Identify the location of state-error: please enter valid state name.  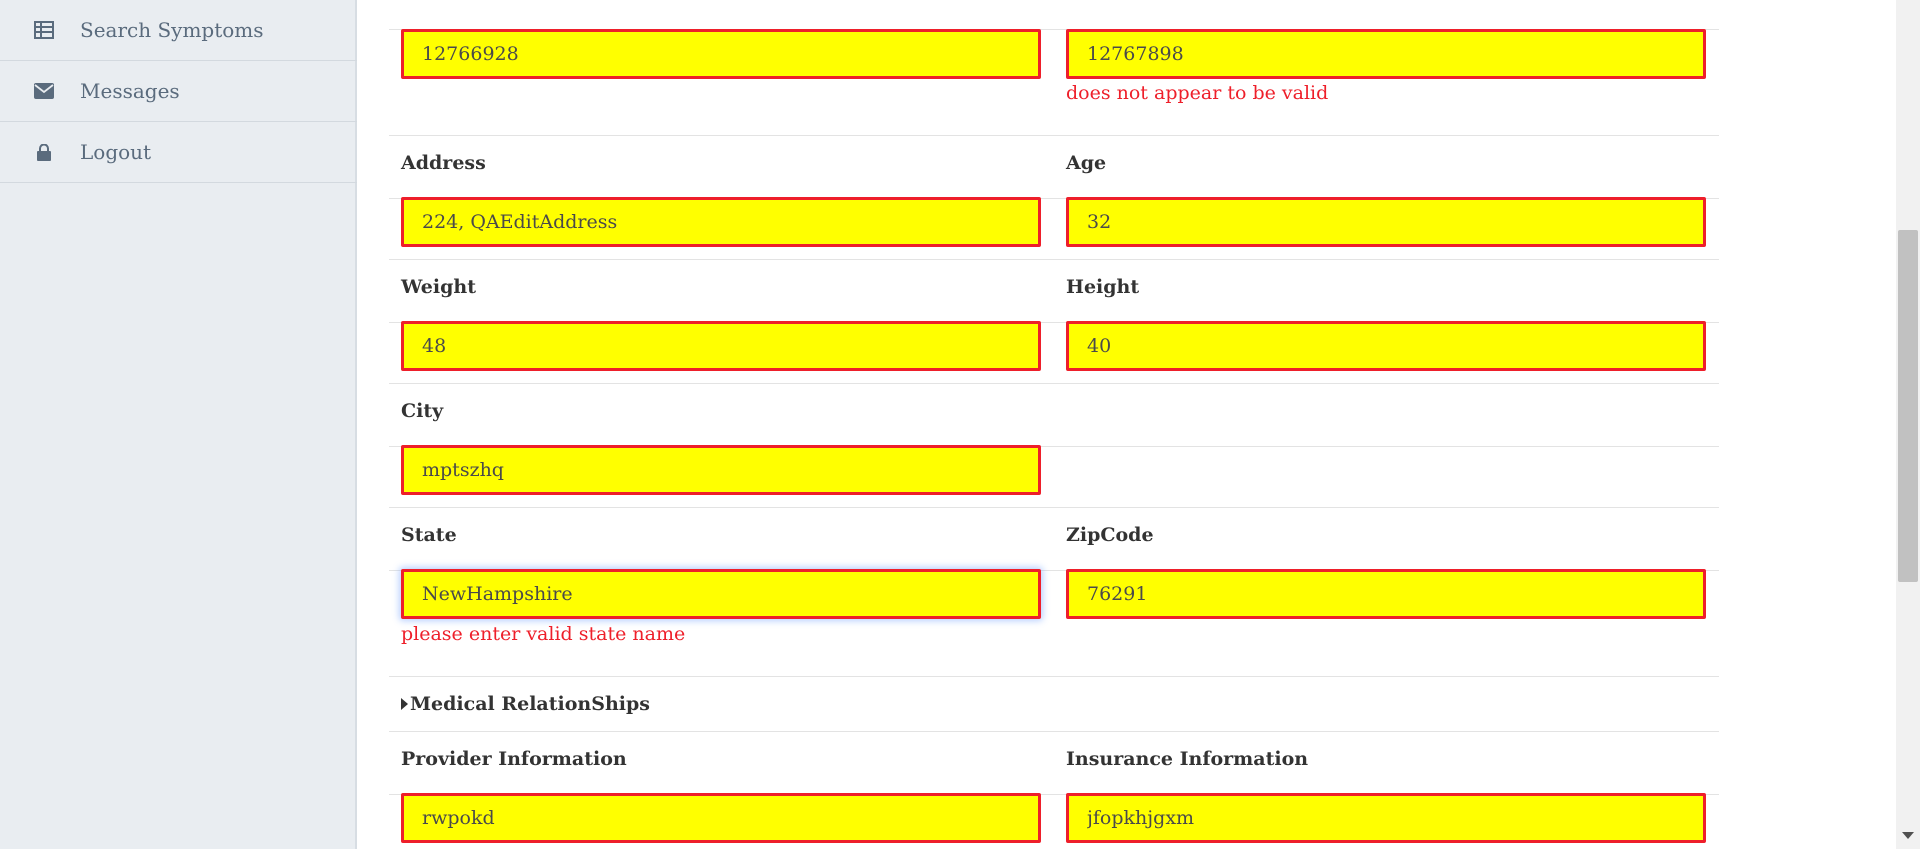
(543, 634).